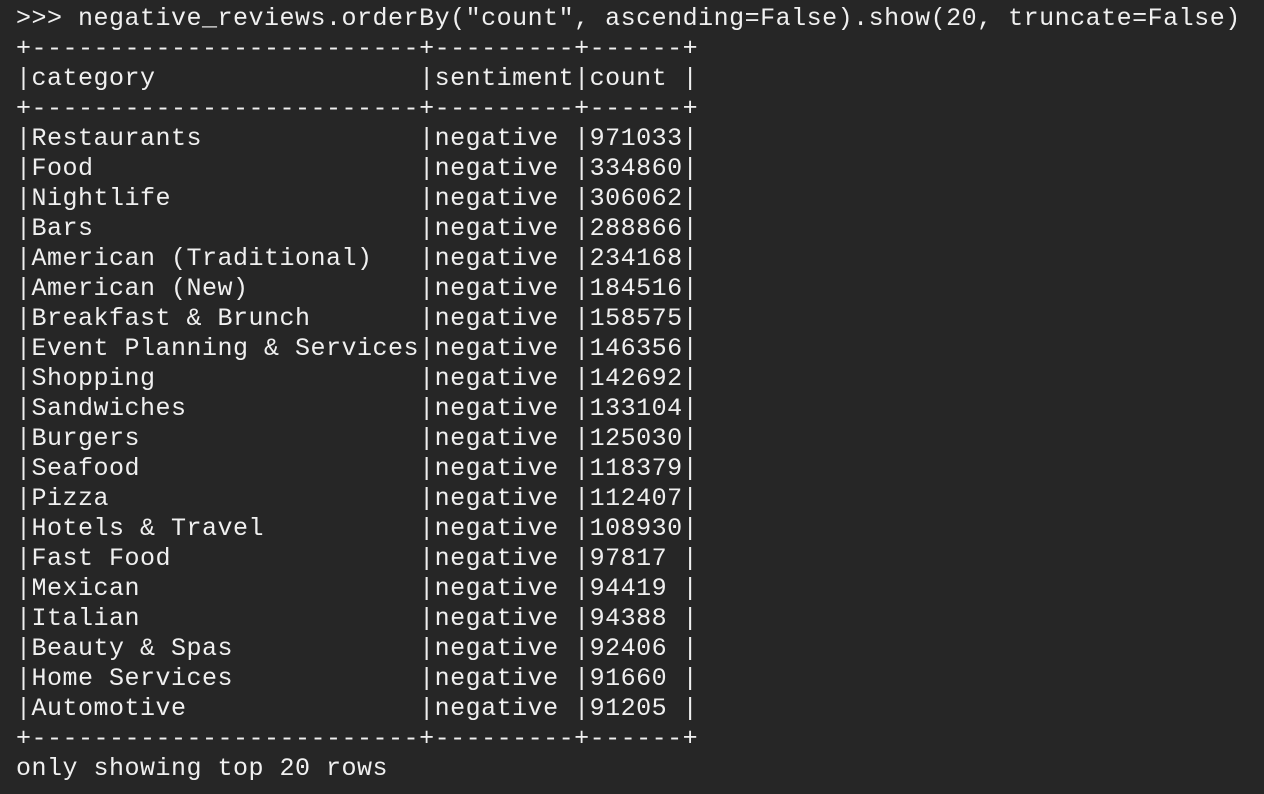 Image resolution: width=1264 pixels, height=794 pixels. I want to click on table-row: |Sandwiches |negative |133104|, so click(357, 408).